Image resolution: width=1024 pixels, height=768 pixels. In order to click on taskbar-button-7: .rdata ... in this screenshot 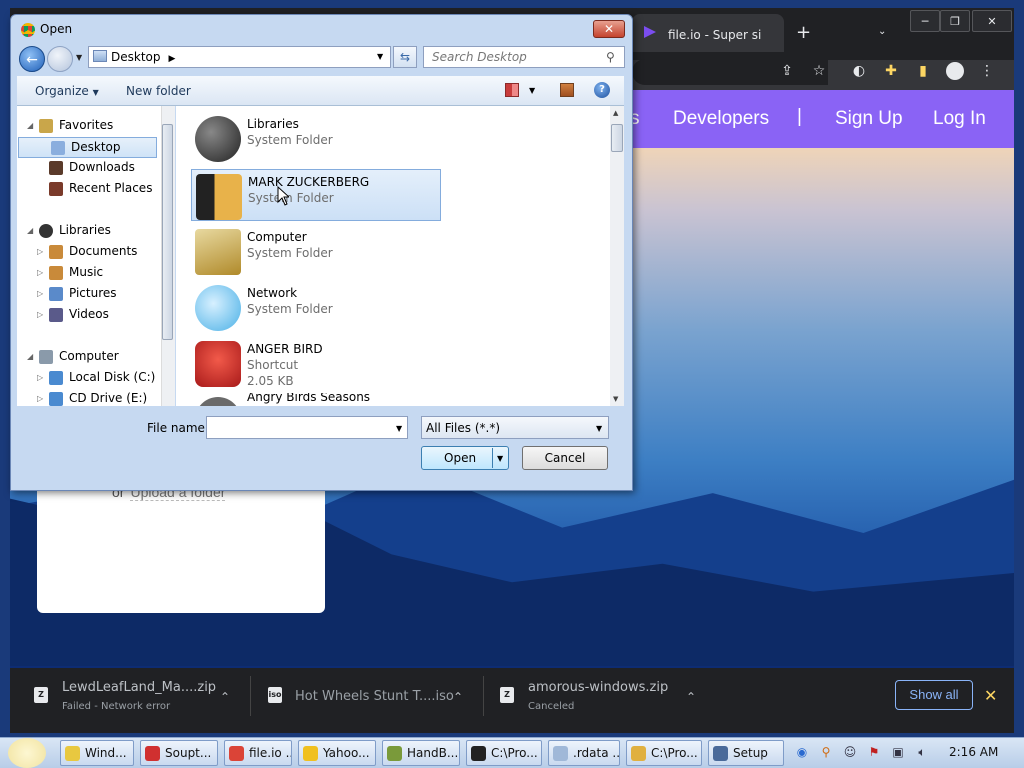, I will do `click(584, 753)`.